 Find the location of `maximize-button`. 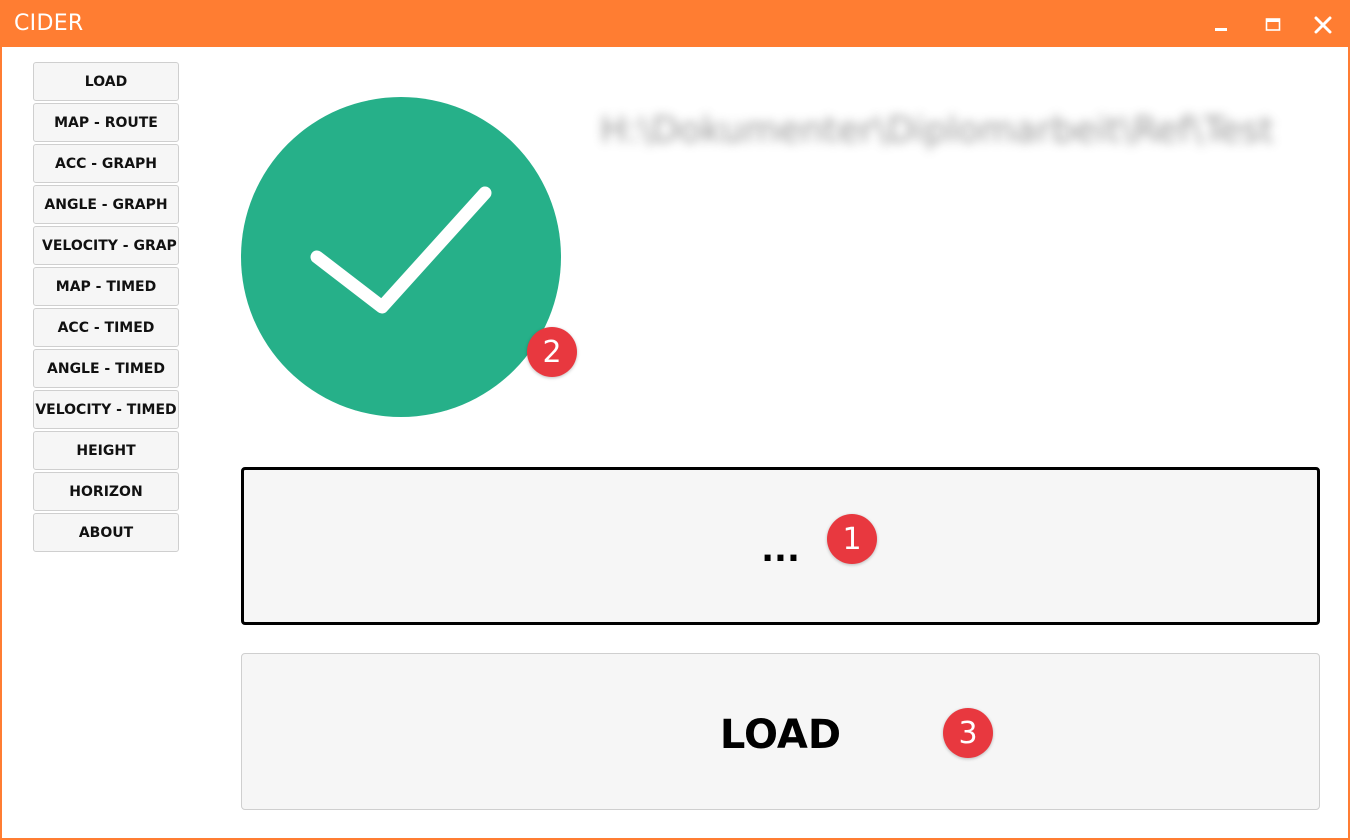

maximize-button is located at coordinates (1273, 25).